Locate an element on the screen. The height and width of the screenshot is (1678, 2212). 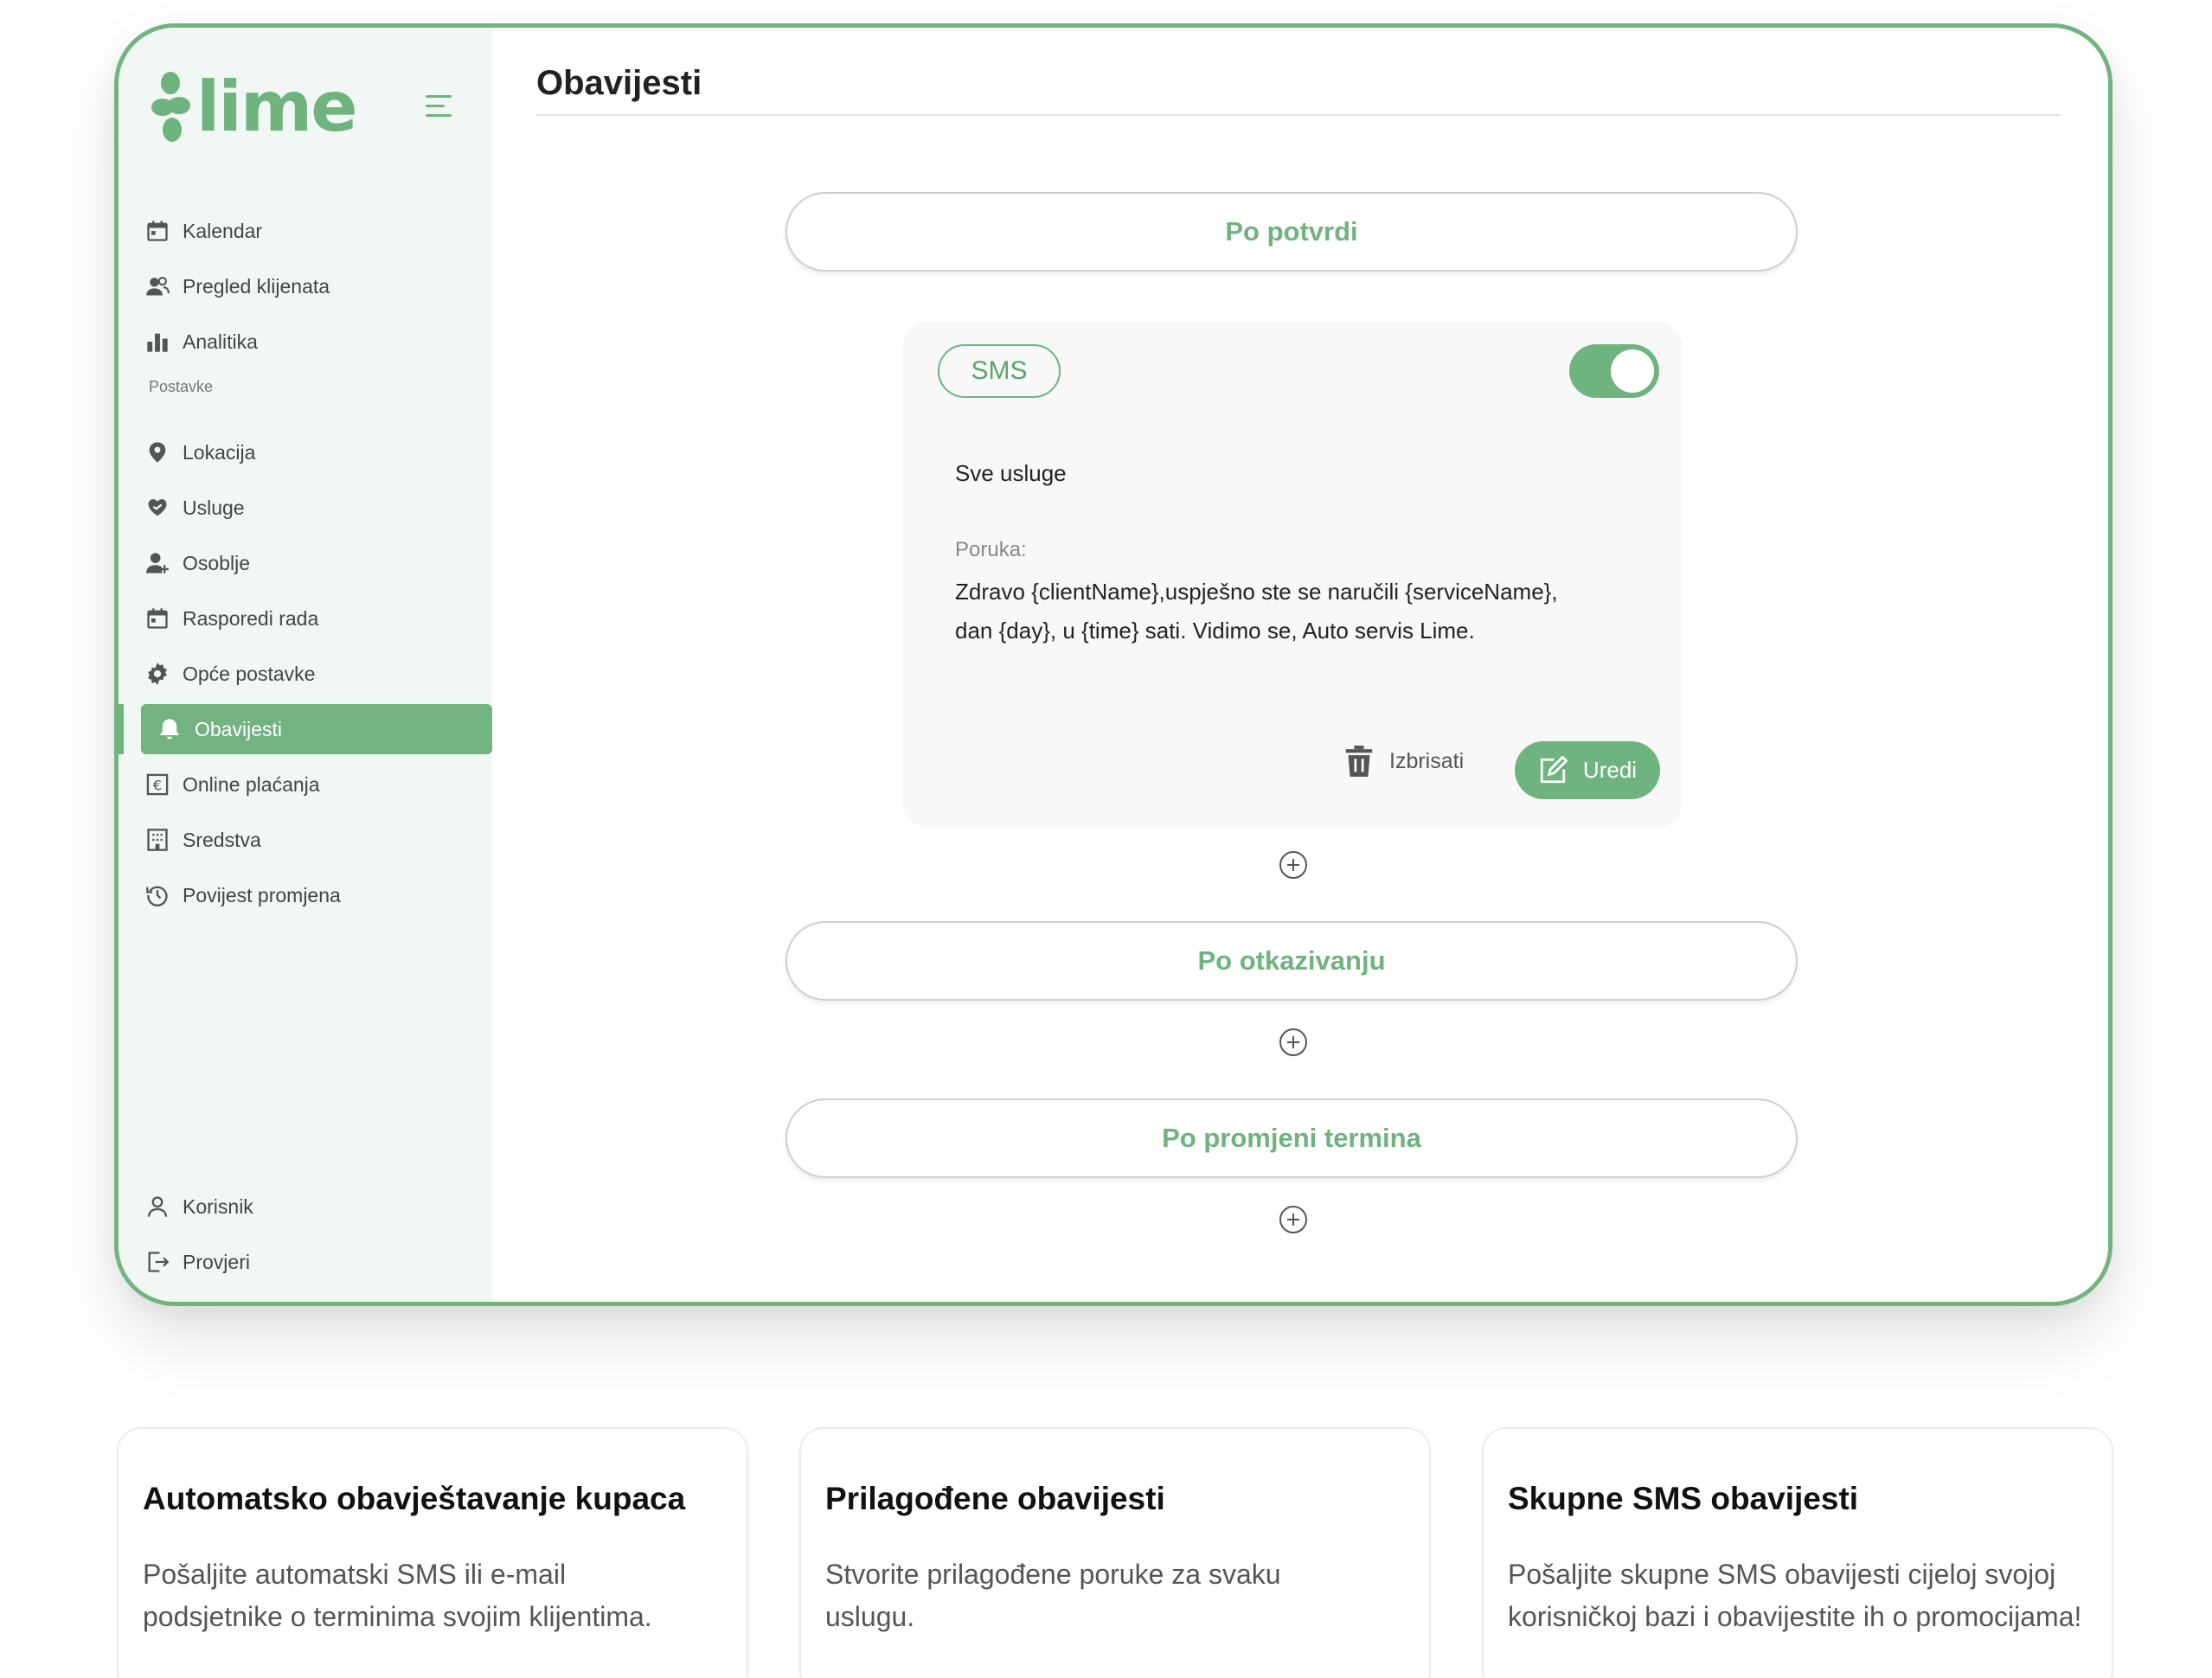
nav-section-label: Postavke is located at coordinates (181, 386).